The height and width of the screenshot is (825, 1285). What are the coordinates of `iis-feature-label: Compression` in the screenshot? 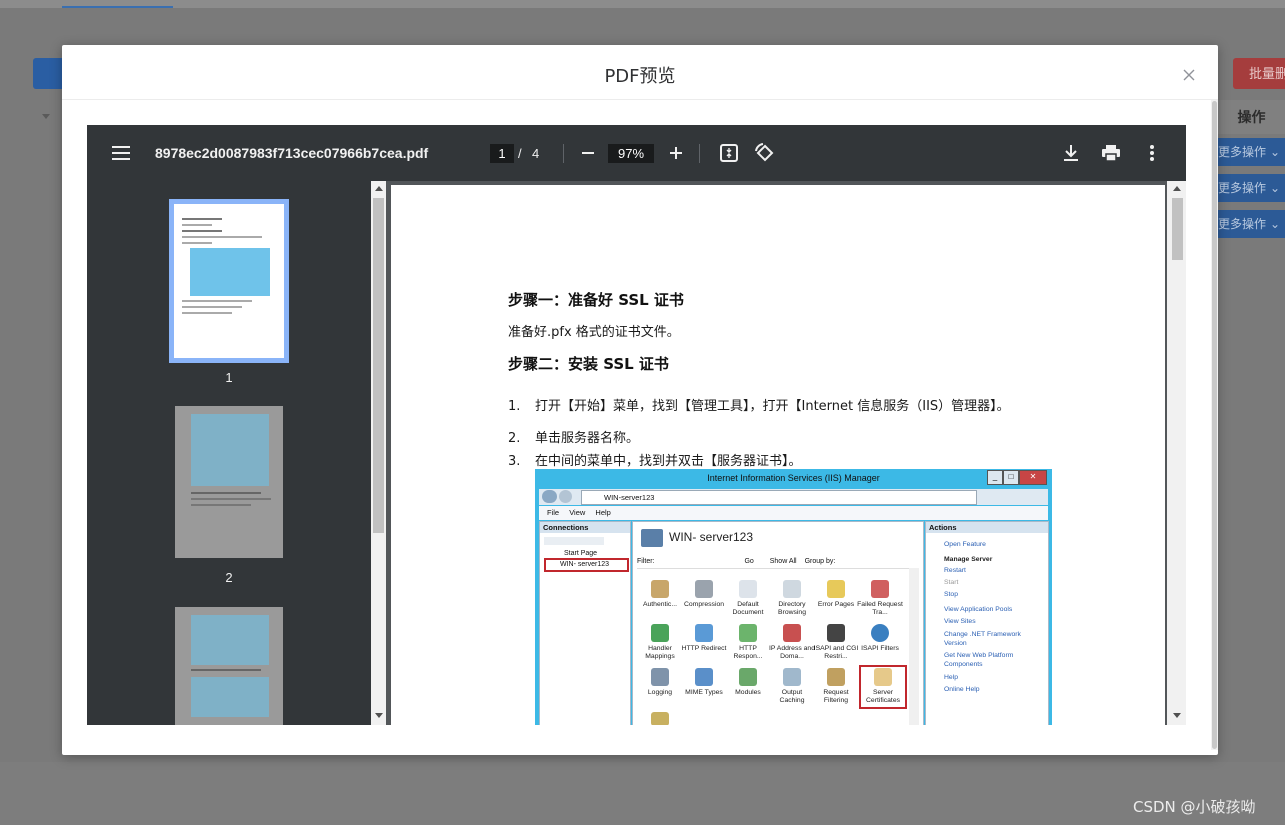 It's located at (704, 604).